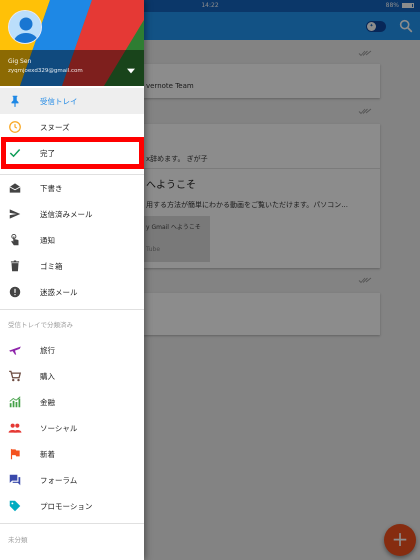  What do you see at coordinates (59, 480) in the screenshot?
I see `nav-item-label: フォーラム` at bounding box center [59, 480].